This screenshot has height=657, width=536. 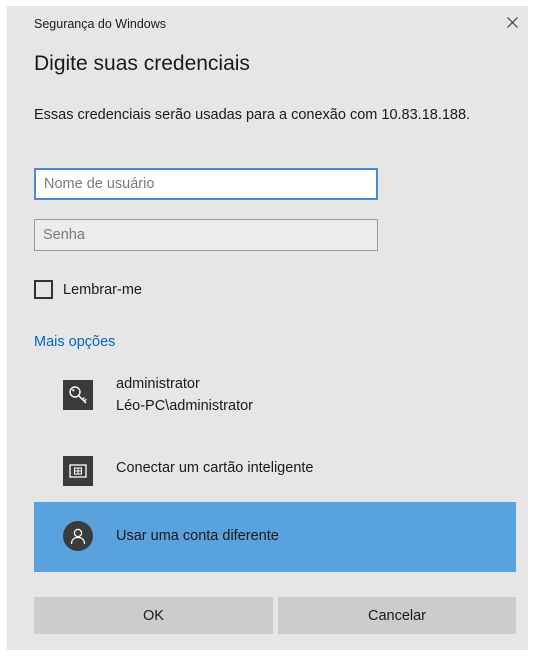 What do you see at coordinates (102, 289) in the screenshot?
I see `remember-me-label: Lembrar-me` at bounding box center [102, 289].